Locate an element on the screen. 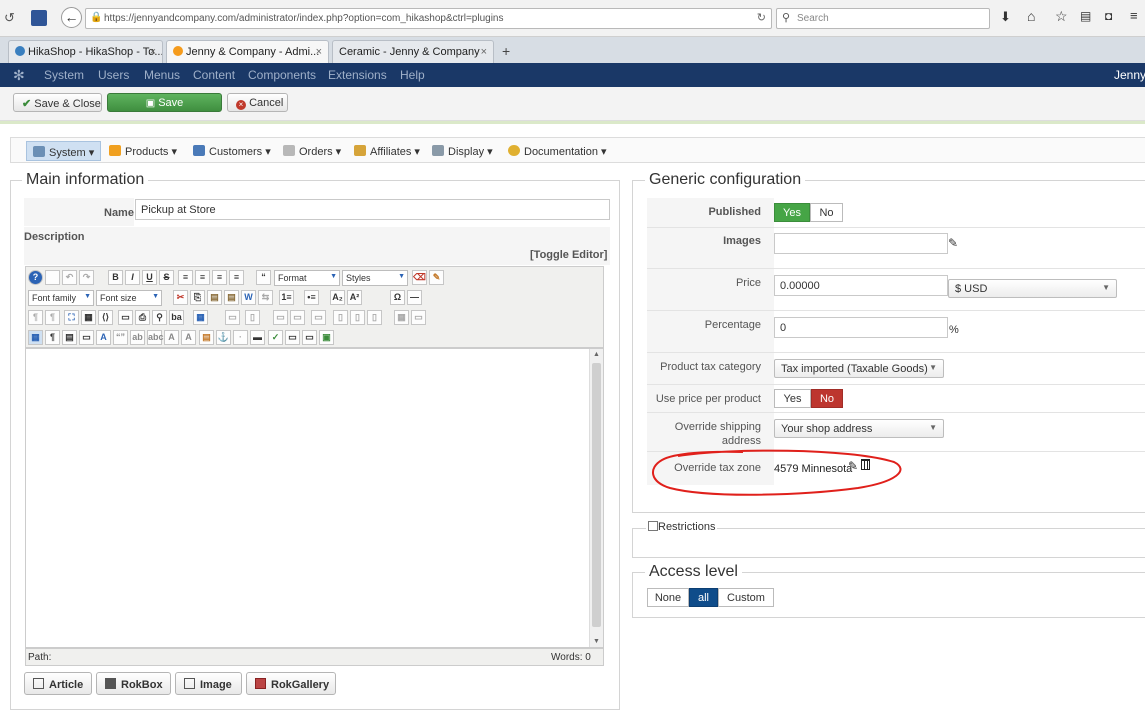 Image resolution: width=1145 pixels, height=710 pixels. pocket-icon: ◘ is located at coordinates (1108, 16).